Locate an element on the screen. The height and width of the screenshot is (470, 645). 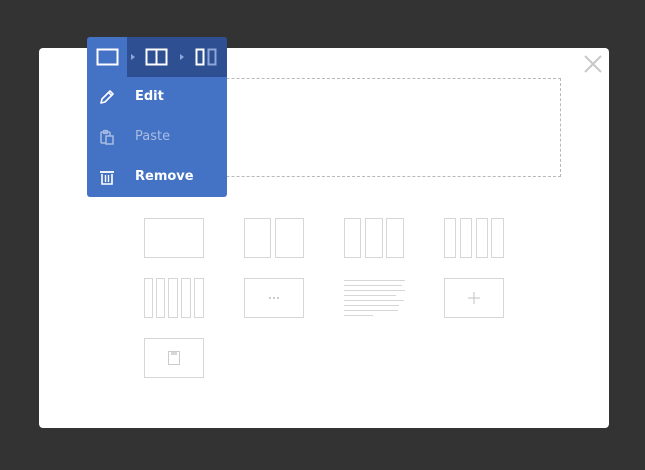
menu-item-remove: Remove is located at coordinates (157, 177).